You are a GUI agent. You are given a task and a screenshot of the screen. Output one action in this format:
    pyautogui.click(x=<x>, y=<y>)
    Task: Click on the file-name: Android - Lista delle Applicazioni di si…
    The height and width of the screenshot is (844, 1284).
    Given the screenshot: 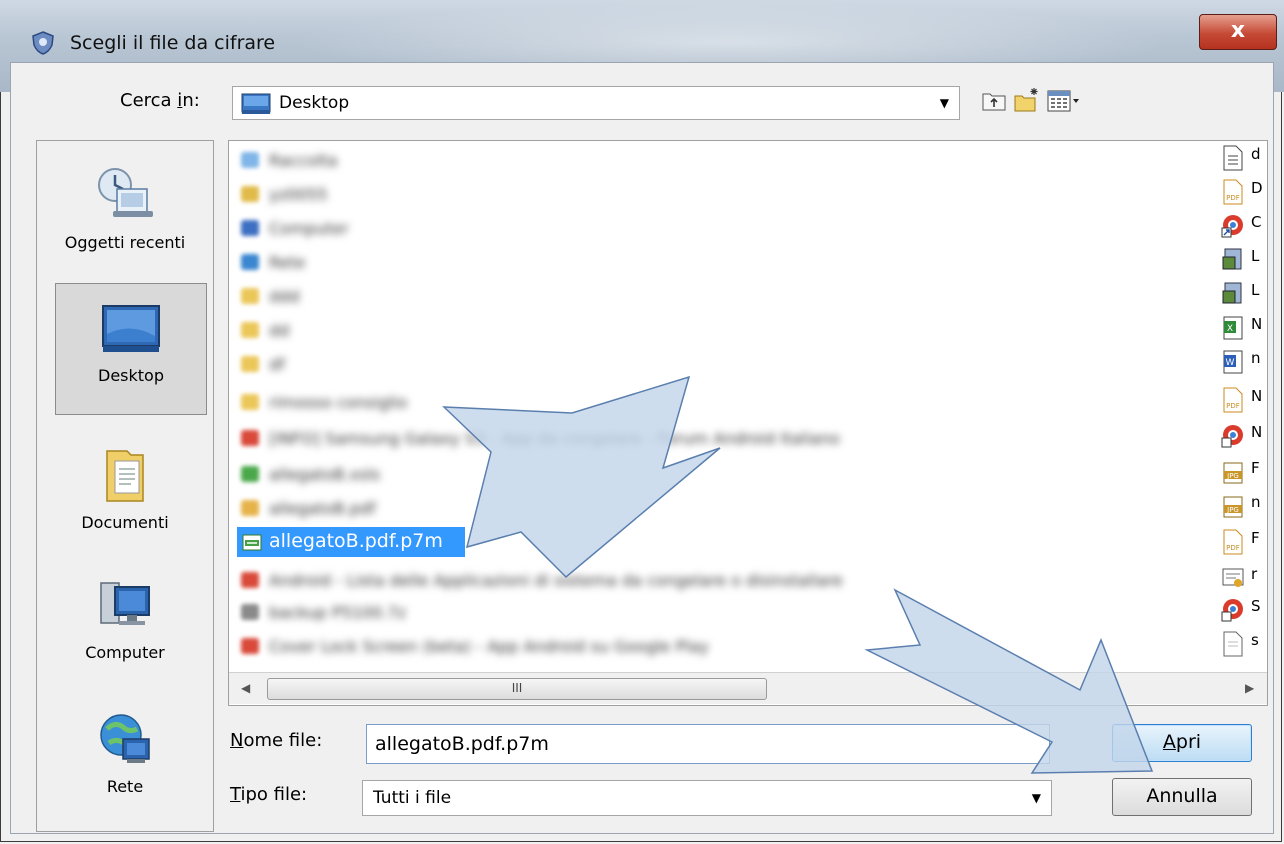 What is the action you would take?
    pyautogui.click(x=556, y=580)
    